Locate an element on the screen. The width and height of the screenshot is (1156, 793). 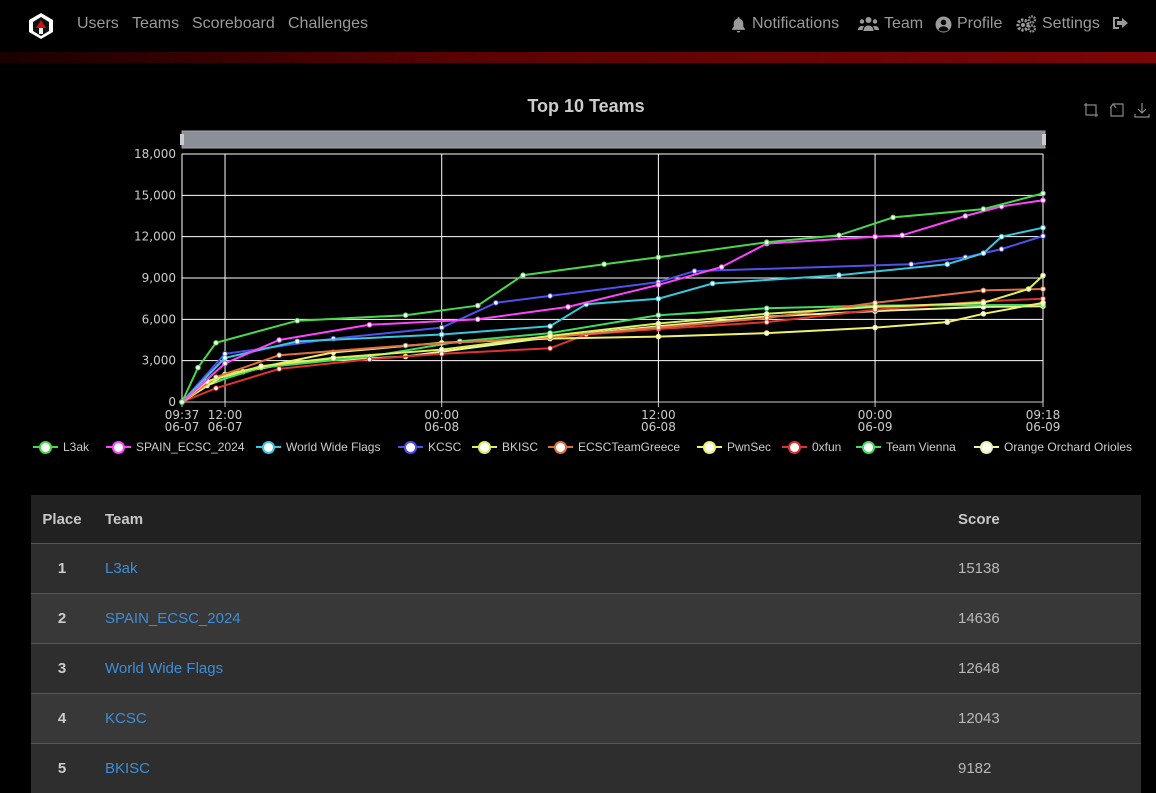
legend-item: BKISC is located at coordinates (505, 447).